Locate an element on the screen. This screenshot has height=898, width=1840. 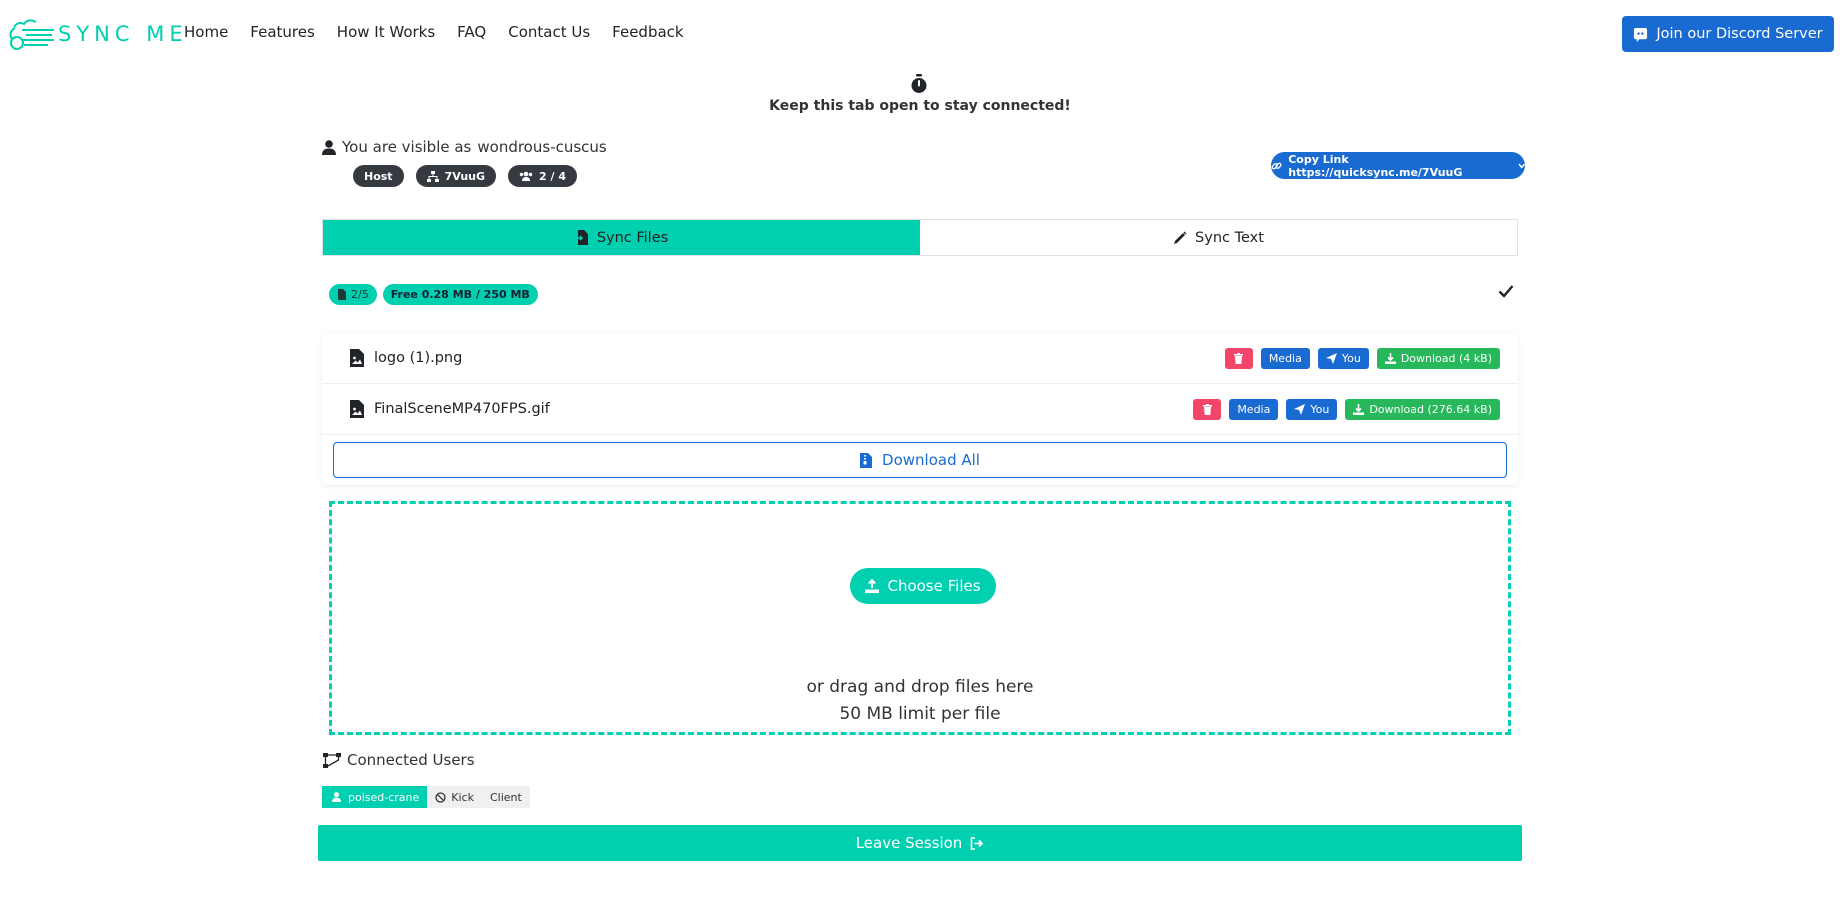
leave-session-button: Leave Session is located at coordinates (920, 843).